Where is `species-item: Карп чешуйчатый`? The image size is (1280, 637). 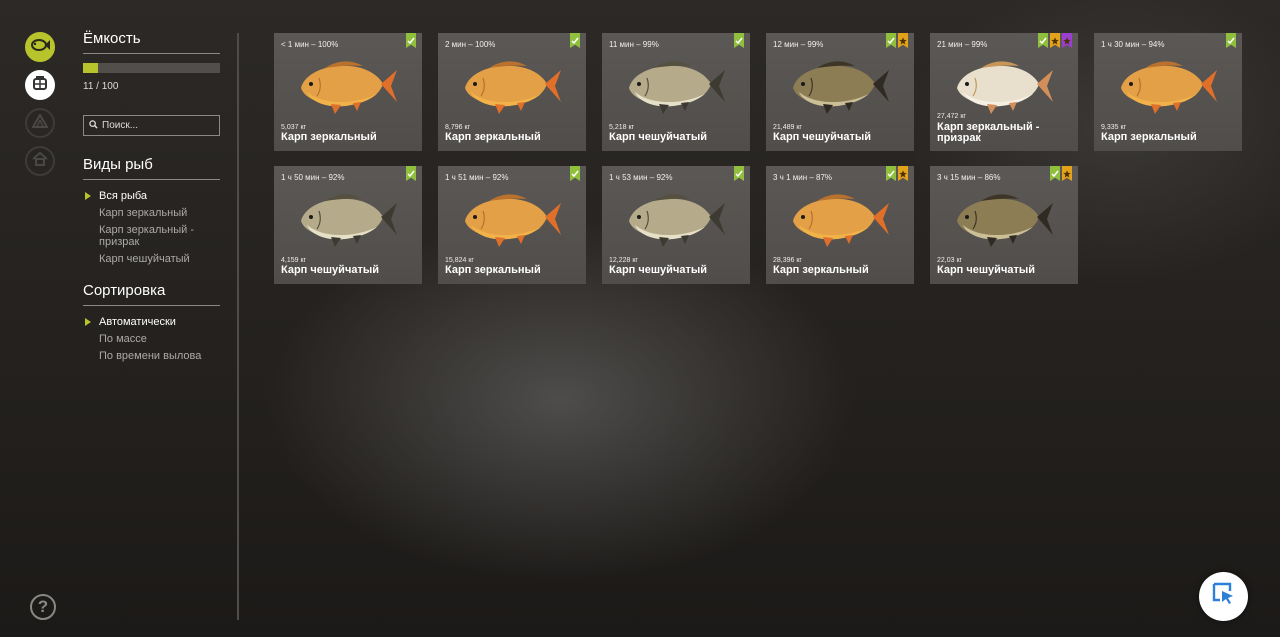 species-item: Карп чешуйчатый is located at coordinates (159, 259).